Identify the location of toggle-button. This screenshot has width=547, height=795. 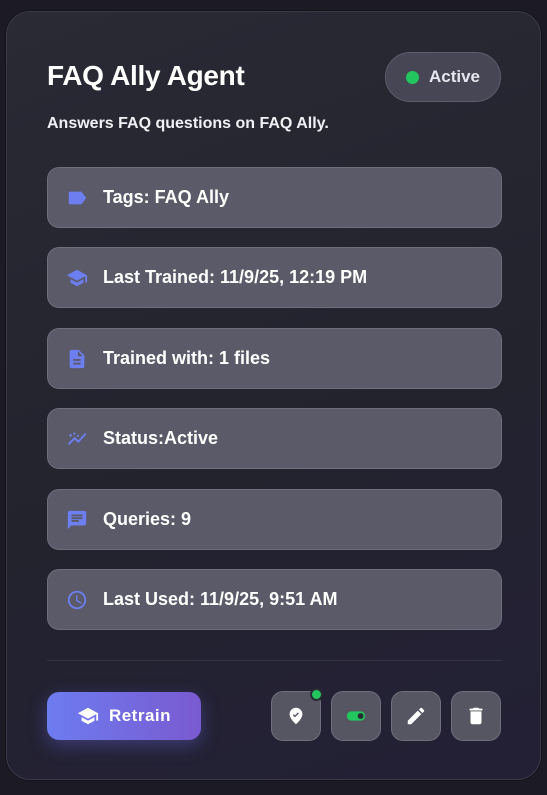
(356, 716).